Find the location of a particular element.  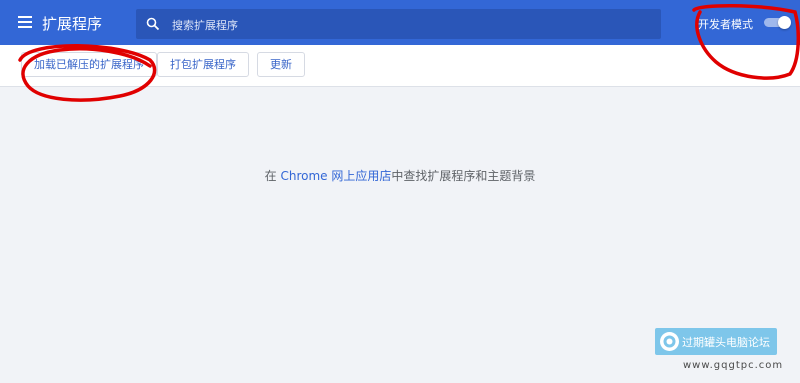

search-icon is located at coordinates (153, 24).